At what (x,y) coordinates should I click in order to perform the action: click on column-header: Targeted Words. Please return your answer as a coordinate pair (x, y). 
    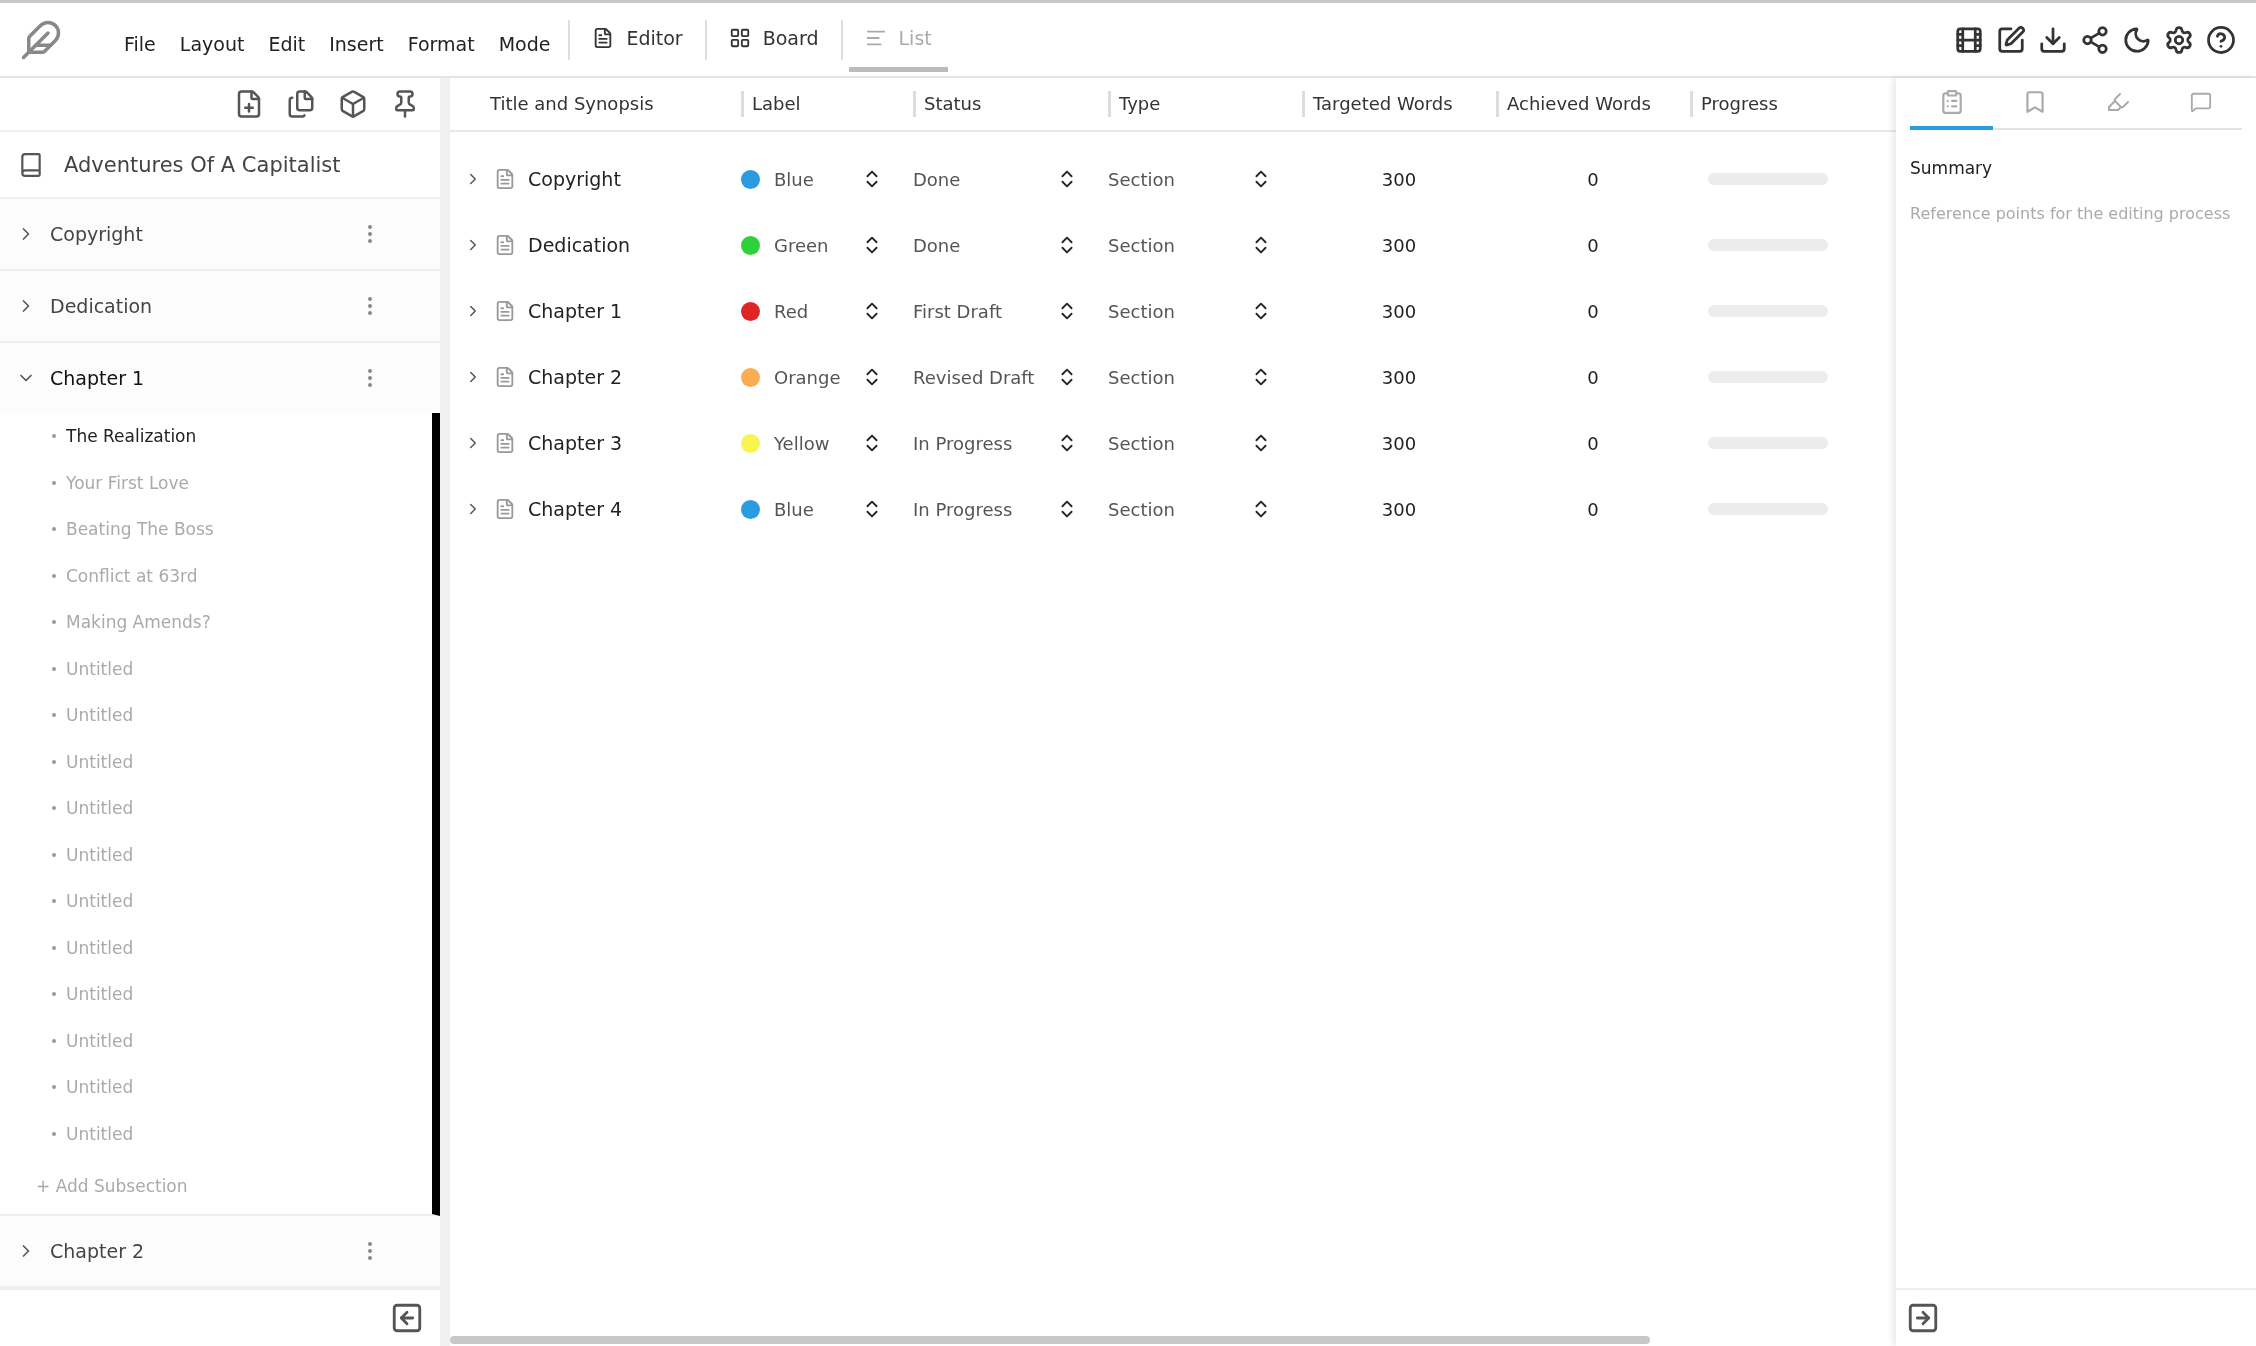
    Looking at the image, I should click on (1399, 104).